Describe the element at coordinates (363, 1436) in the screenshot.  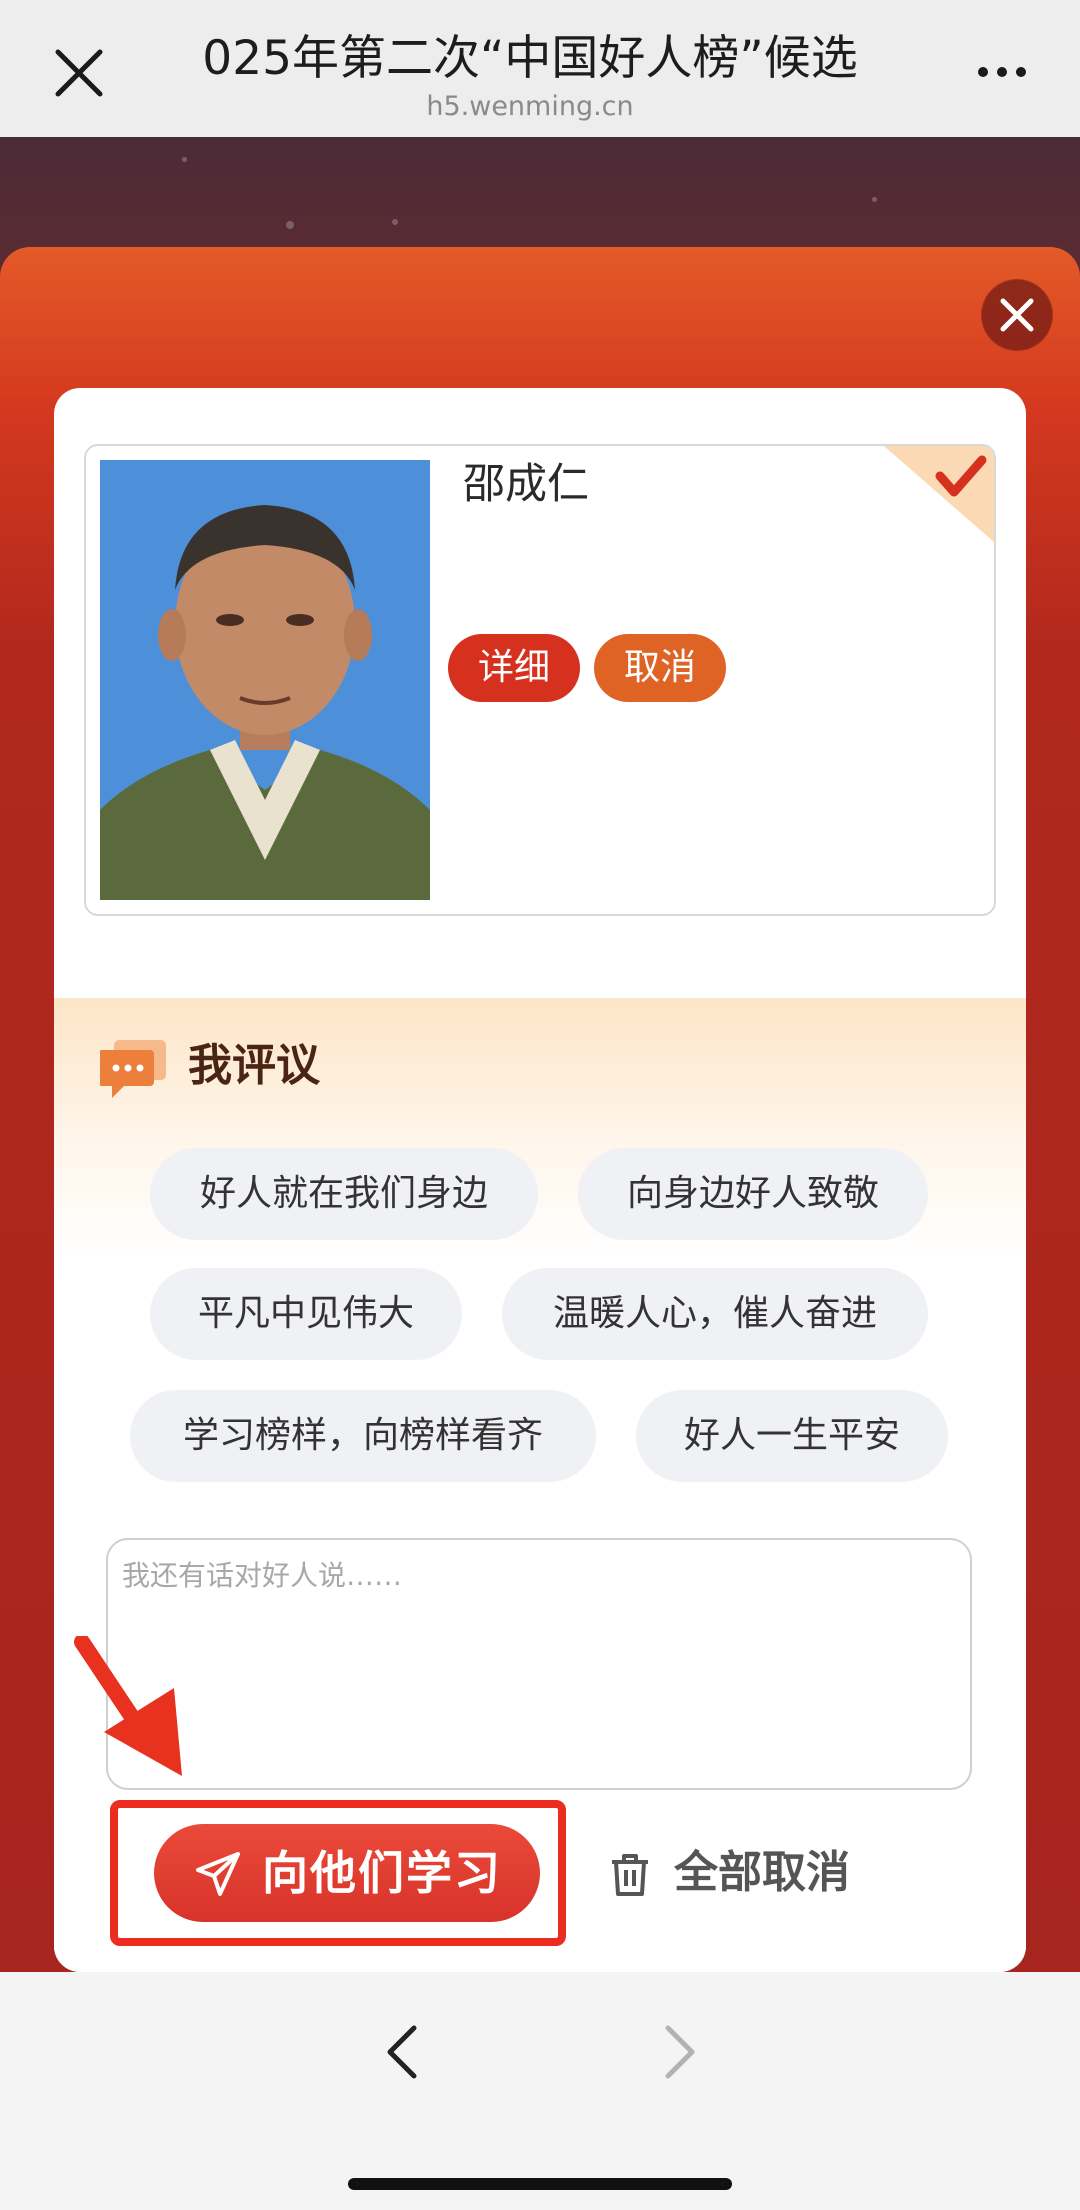
I see `comment-tag: 学习榜样，向榜样看齐` at that location.